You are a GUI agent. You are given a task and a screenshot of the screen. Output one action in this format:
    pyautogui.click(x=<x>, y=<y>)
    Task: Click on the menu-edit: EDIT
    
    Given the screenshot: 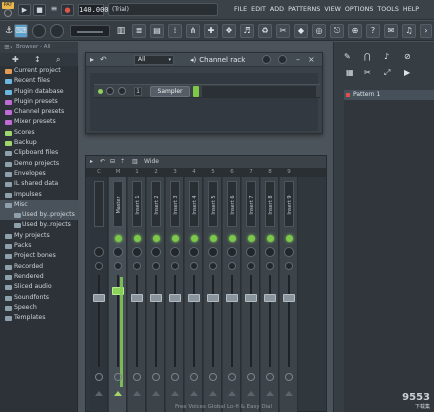 What is the action you would take?
    pyautogui.click(x=258, y=11)
    